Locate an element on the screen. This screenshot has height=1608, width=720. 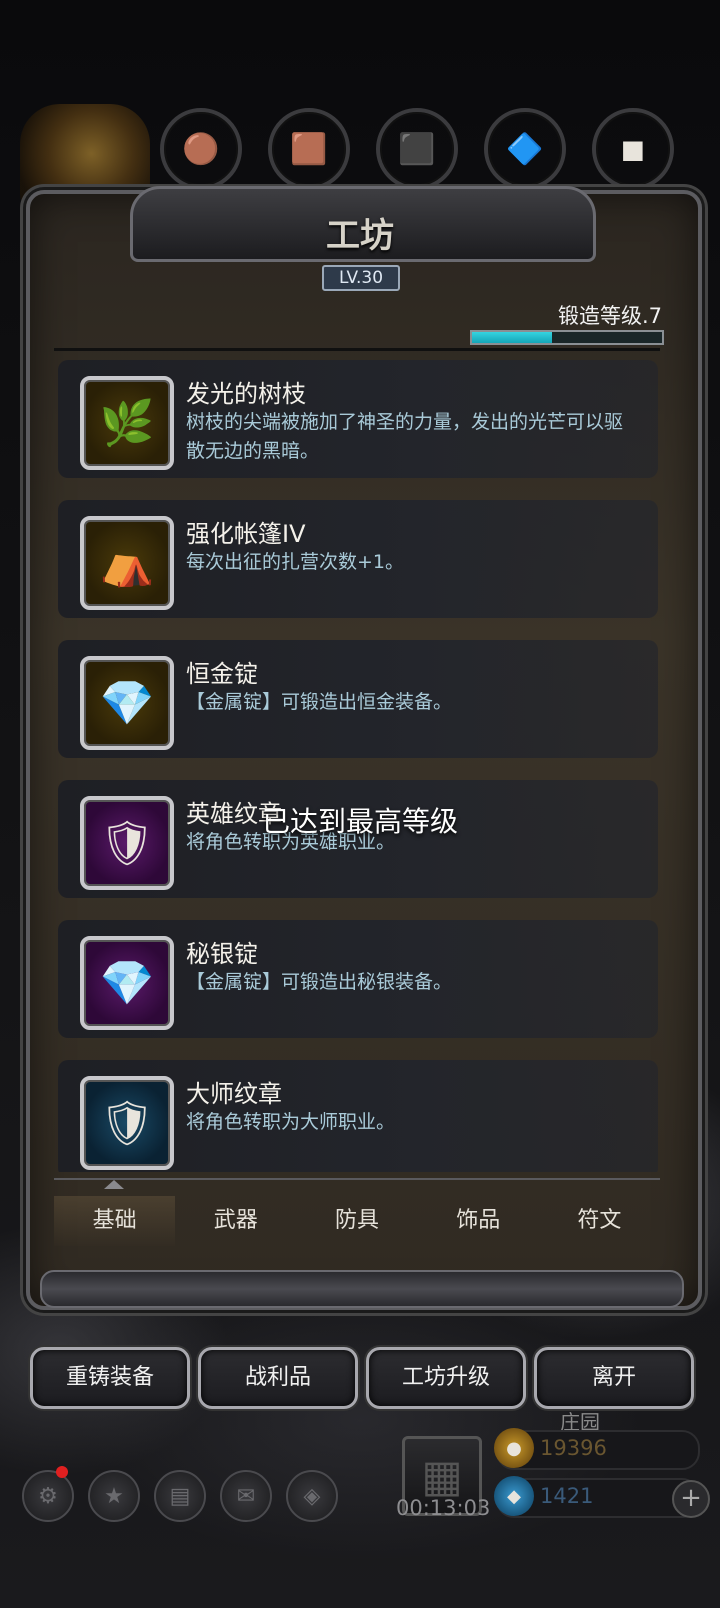
item-name: 恒金锭 is located at coordinates (222, 674).